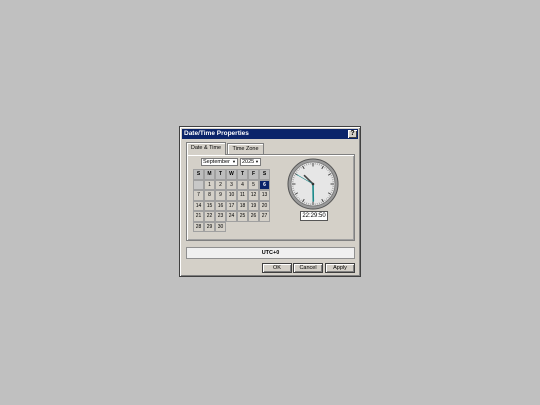 Image resolution: width=540 pixels, height=405 pixels. What do you see at coordinates (209, 216) in the screenshot?
I see `calendar-day: 22` at bounding box center [209, 216].